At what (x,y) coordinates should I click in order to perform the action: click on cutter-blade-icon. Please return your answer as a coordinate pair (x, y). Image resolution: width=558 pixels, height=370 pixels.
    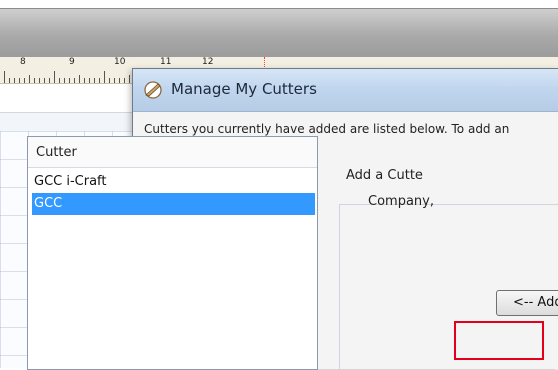
    Looking at the image, I should click on (153, 90).